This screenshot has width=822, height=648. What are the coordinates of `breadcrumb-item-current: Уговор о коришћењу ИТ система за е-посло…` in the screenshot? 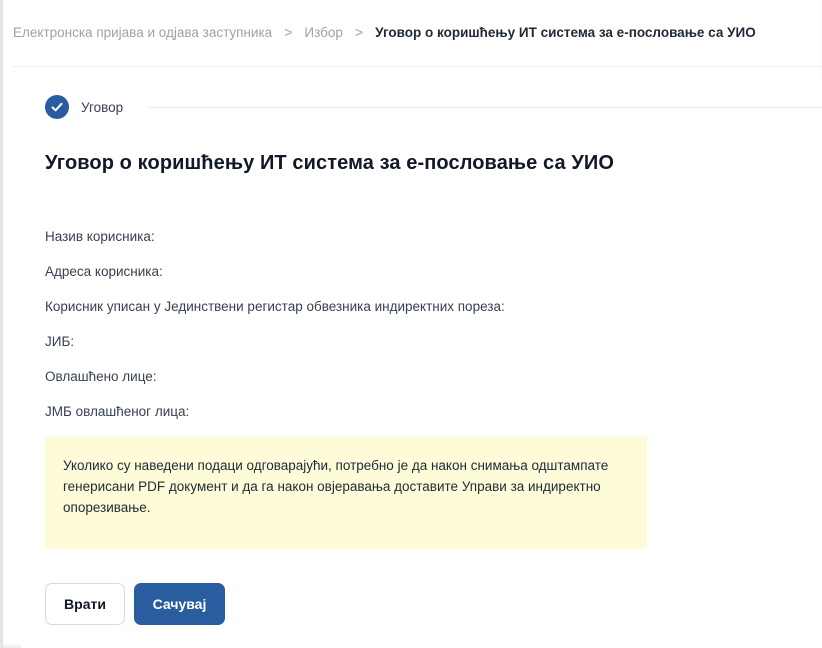 It's located at (565, 32).